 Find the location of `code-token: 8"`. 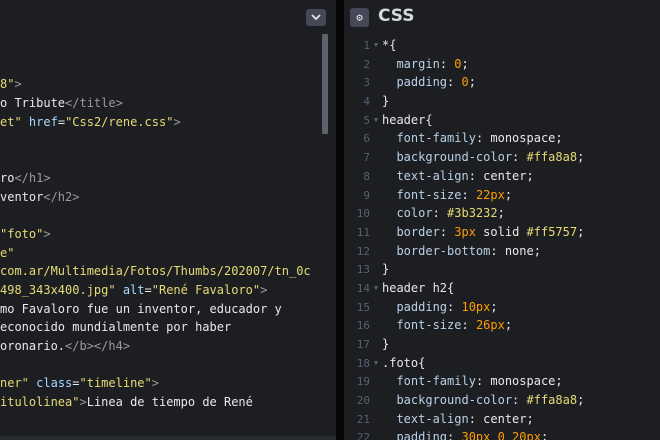

code-token: 8" is located at coordinates (7, 84).